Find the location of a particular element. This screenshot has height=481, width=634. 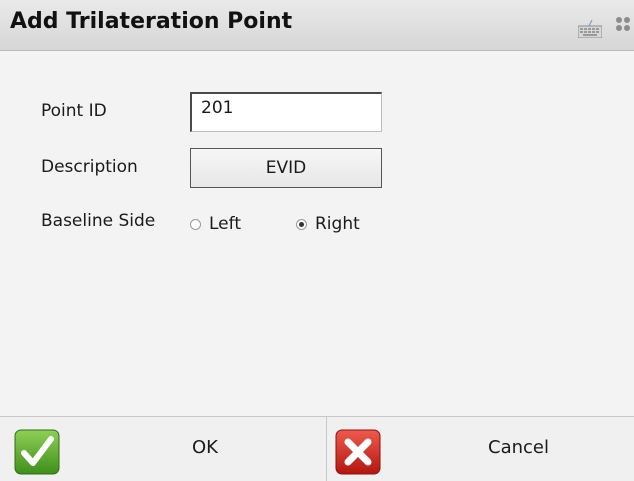

radio-right: Right is located at coordinates (328, 224).